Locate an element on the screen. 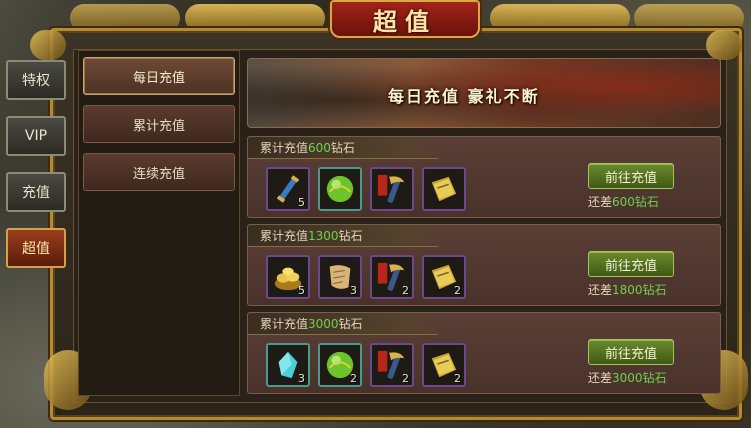  tier-amount: 3000 is located at coordinates (323, 324).